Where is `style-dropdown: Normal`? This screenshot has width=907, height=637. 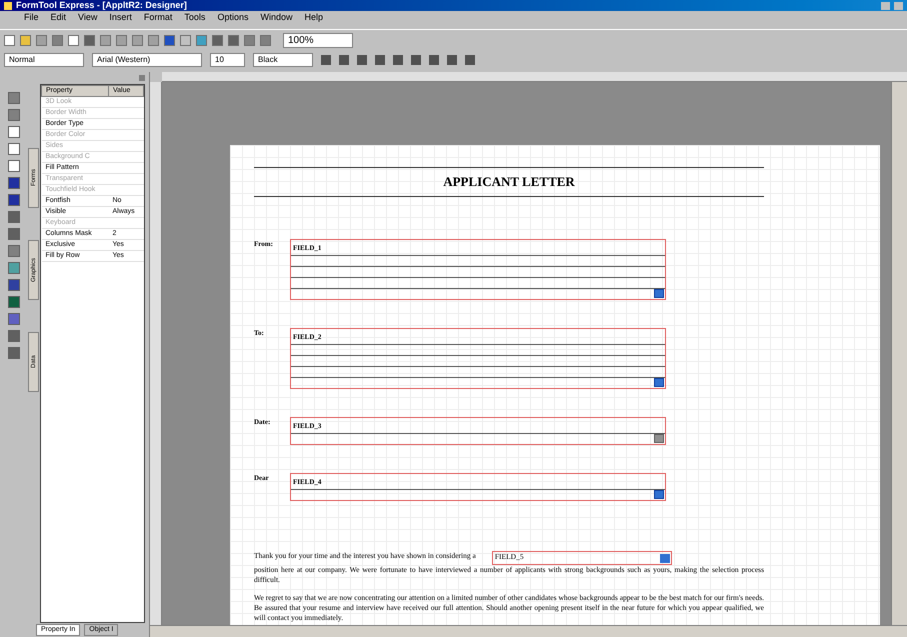 style-dropdown: Normal is located at coordinates (44, 60).